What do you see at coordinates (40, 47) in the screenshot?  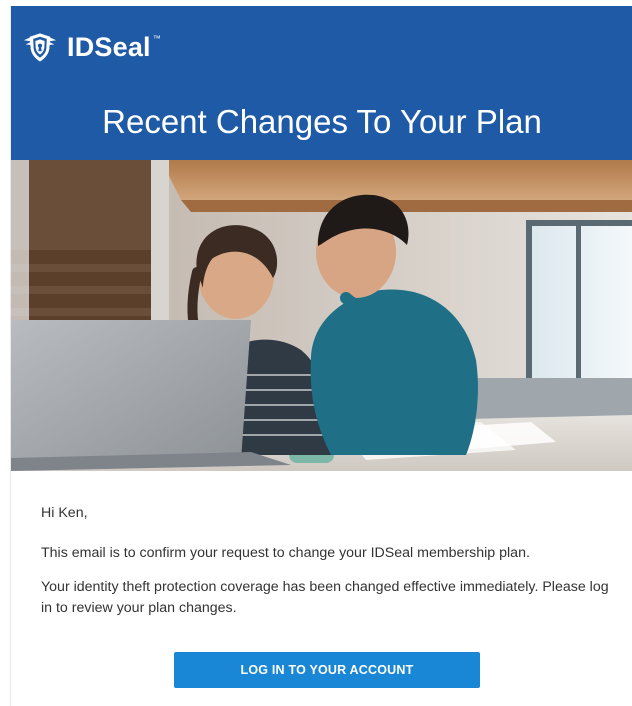 I see `shield-eagle-icon` at bounding box center [40, 47].